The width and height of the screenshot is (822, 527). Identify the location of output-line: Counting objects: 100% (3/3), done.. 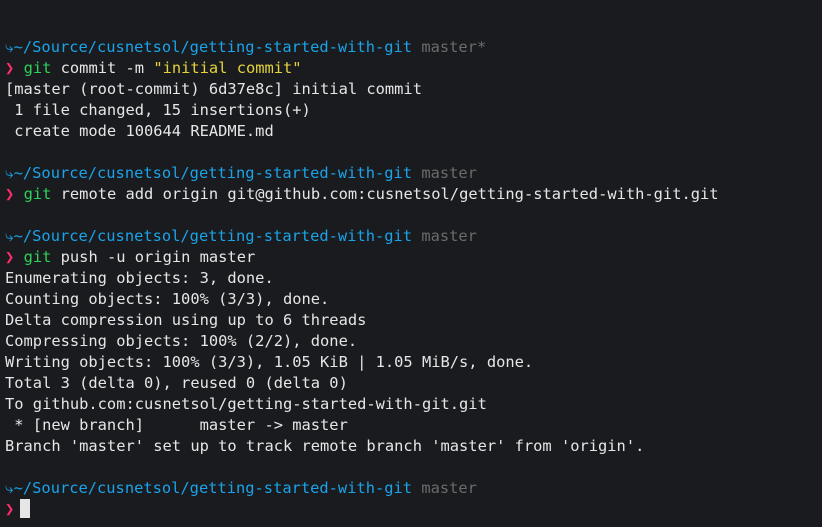
(167, 299).